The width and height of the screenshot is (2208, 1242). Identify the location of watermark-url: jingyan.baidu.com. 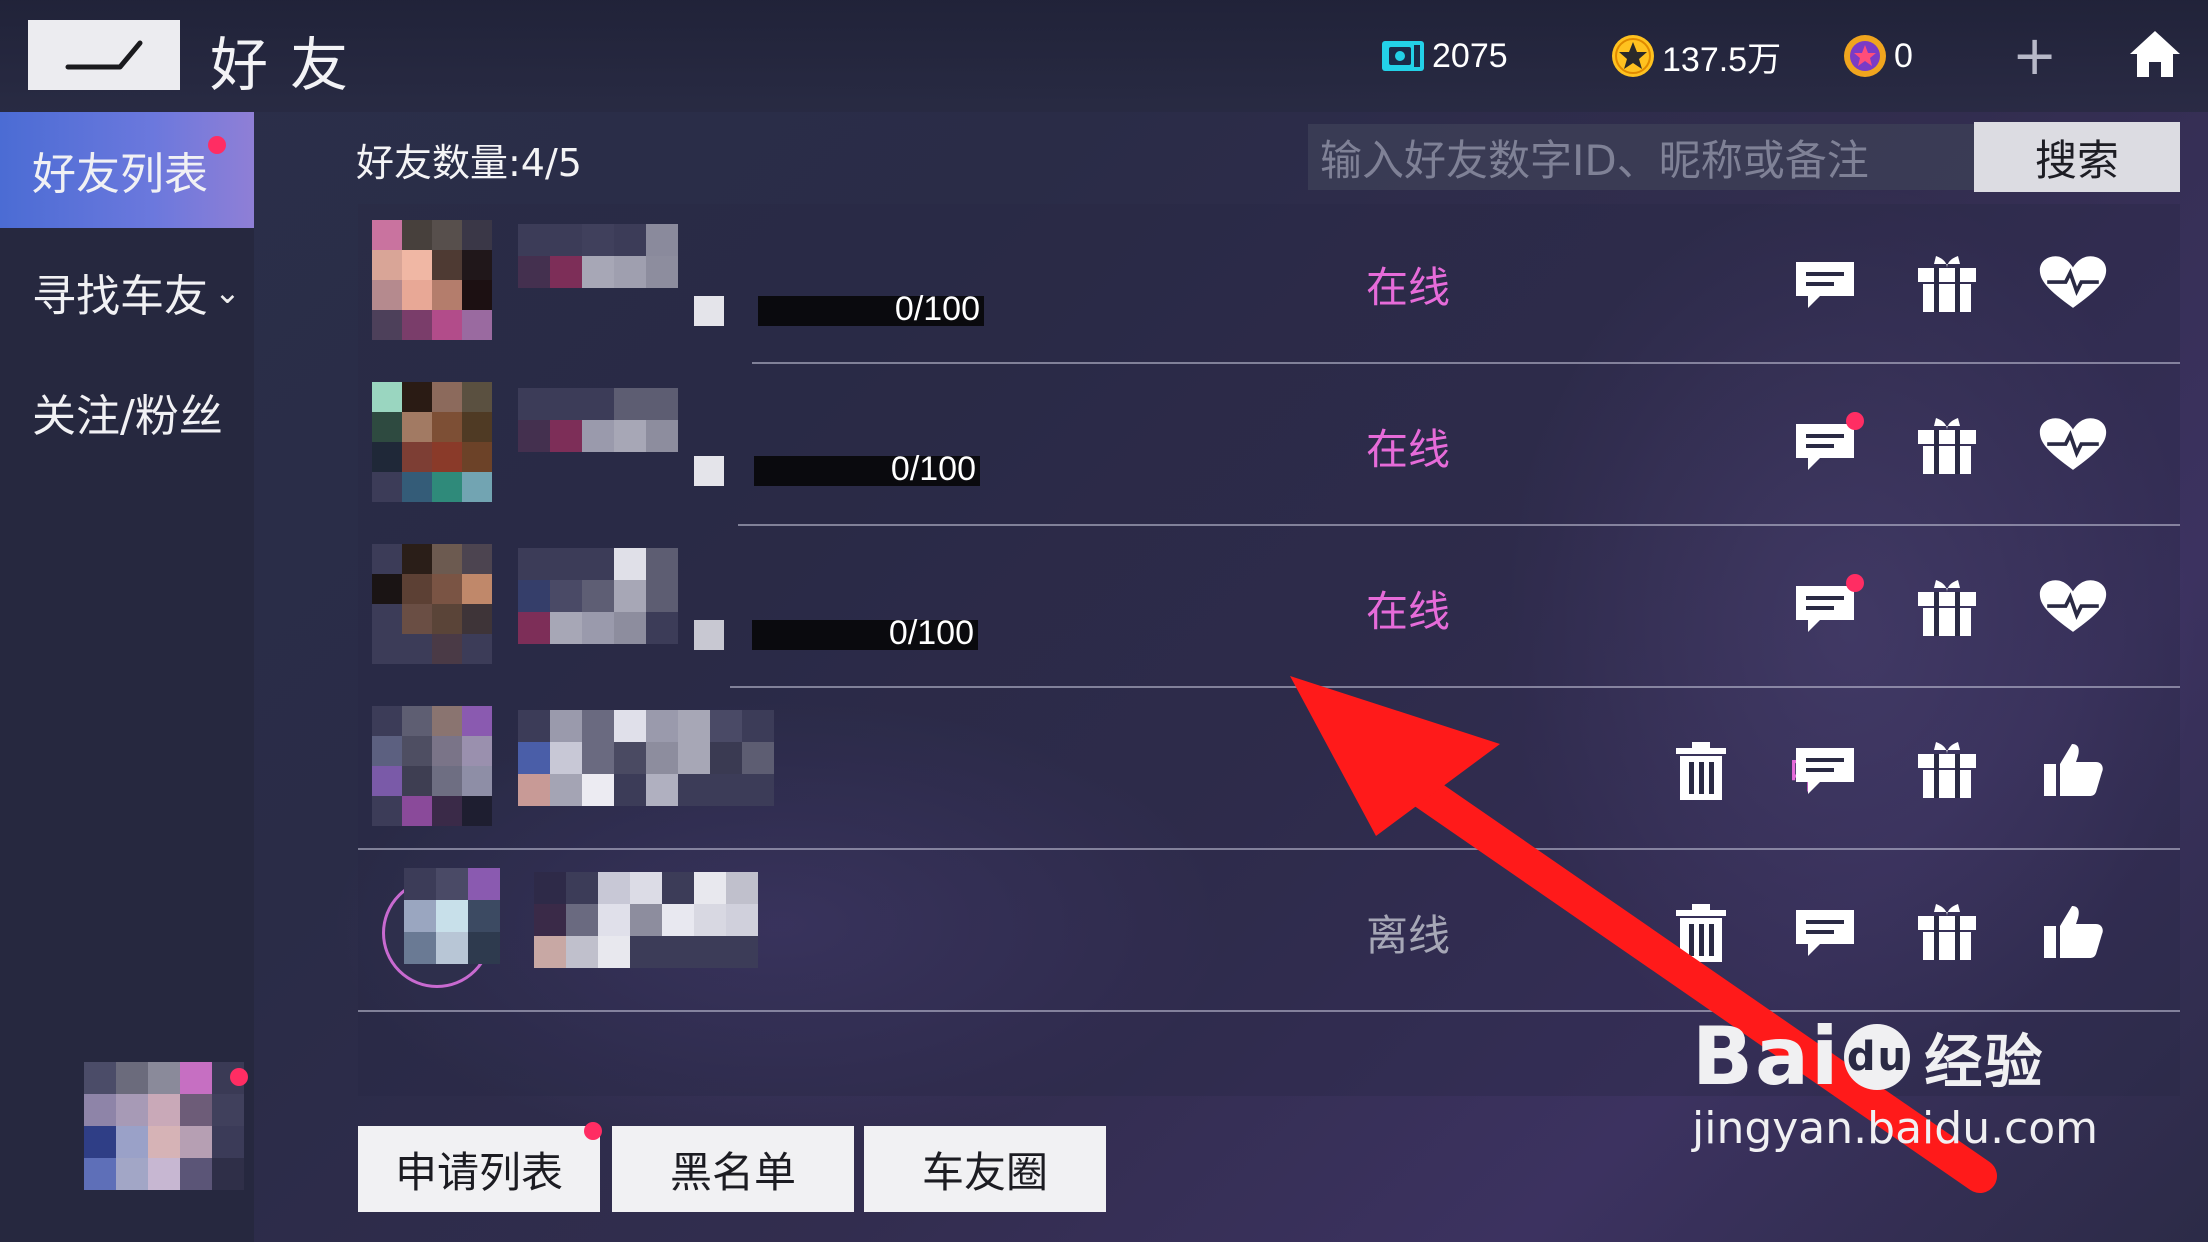
(1895, 1128).